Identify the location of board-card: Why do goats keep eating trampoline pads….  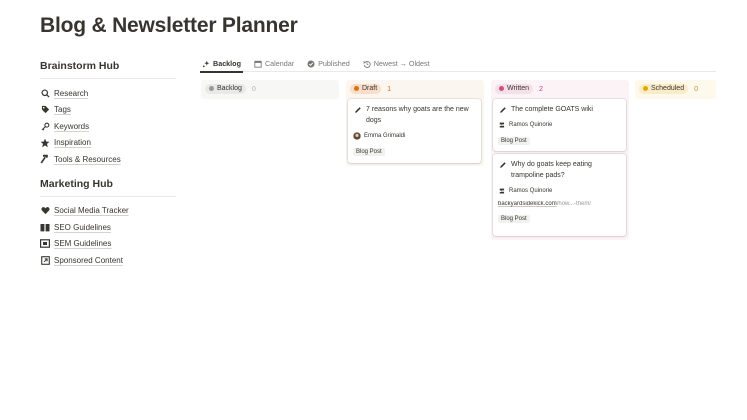
(559, 195).